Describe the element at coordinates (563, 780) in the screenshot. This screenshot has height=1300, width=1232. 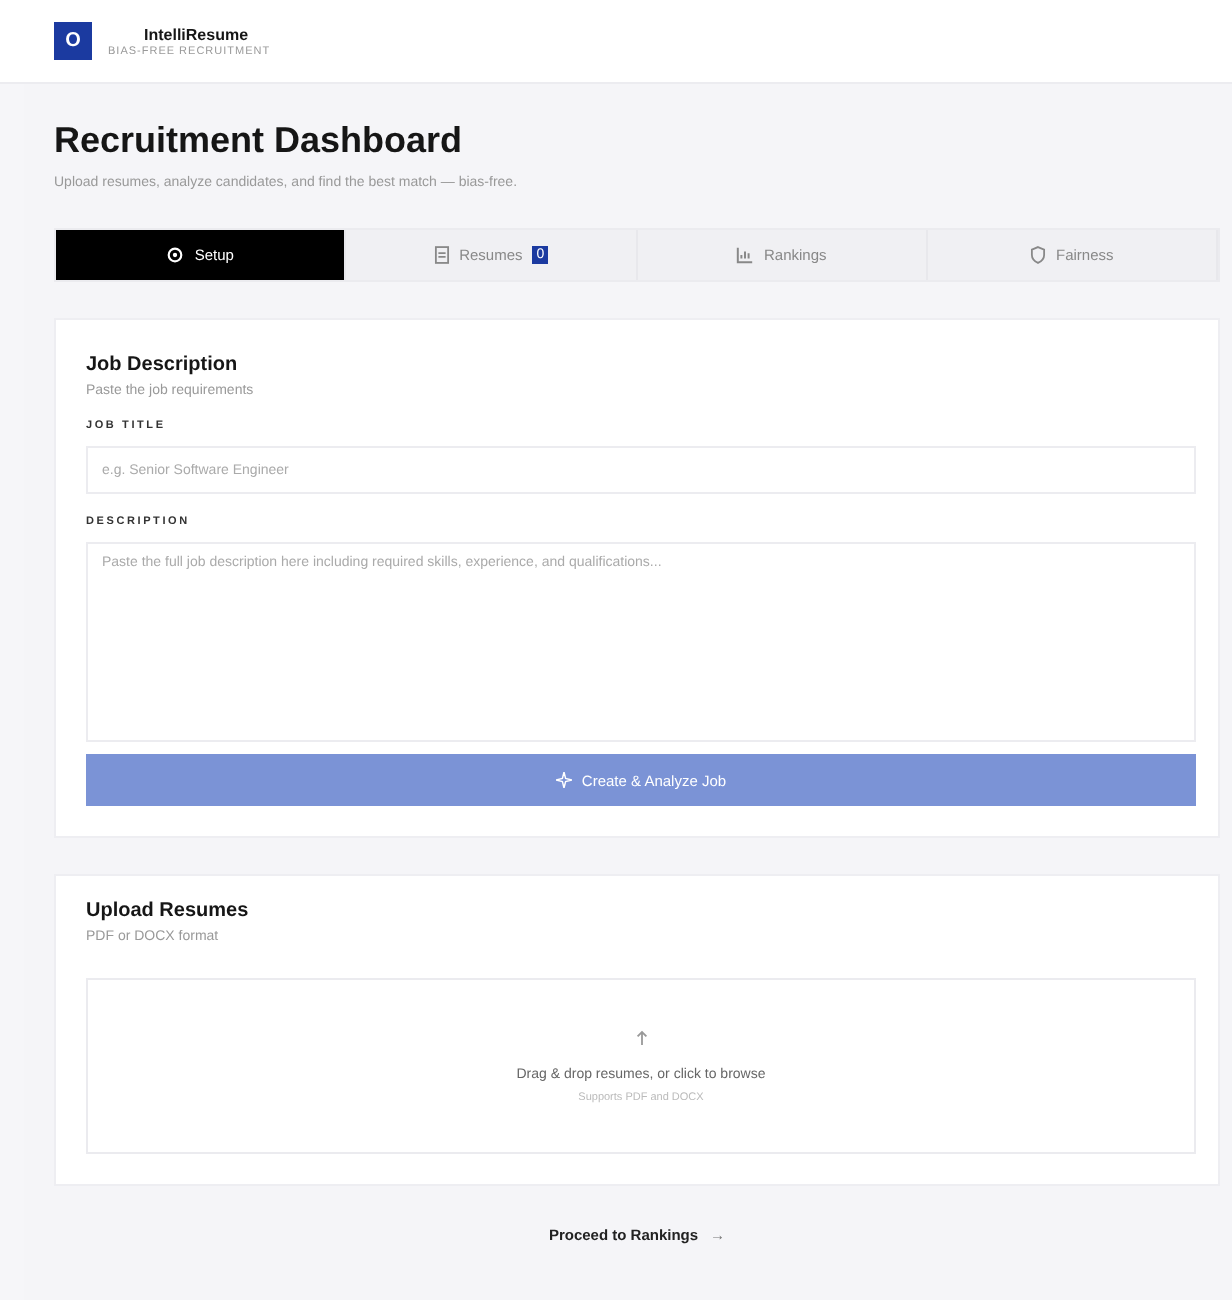
I see `sparkle-icon` at that location.